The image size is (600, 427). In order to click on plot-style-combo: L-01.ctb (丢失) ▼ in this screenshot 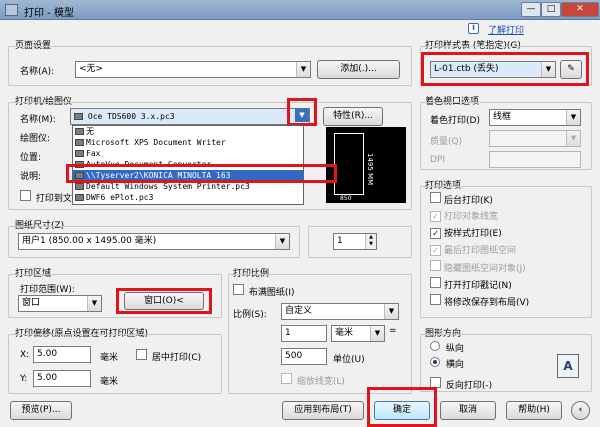, I will do `click(493, 69)`.